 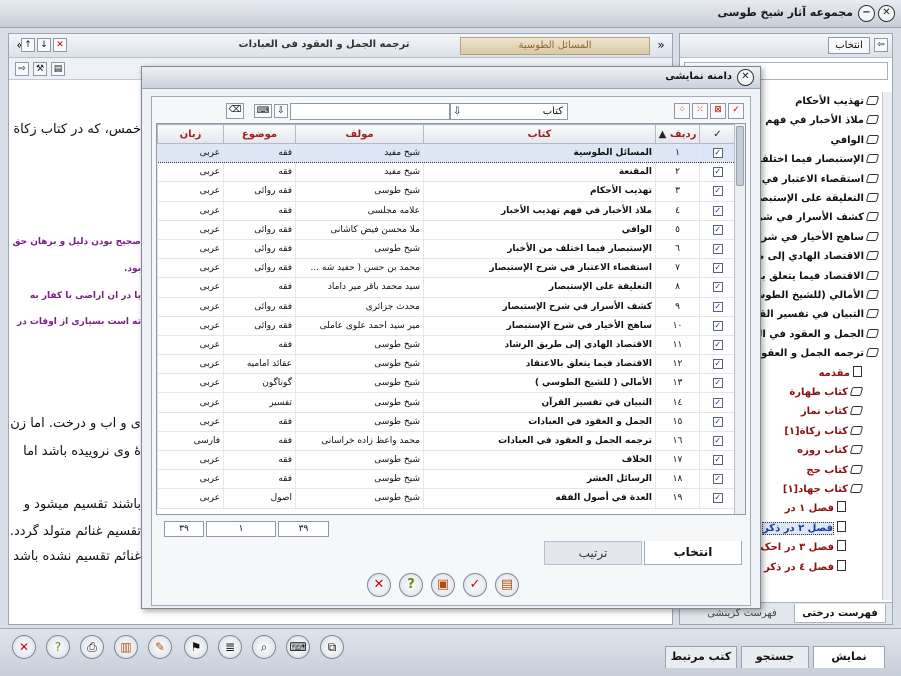 I want to click on tree-item: تهذیب الأحکام, so click(x=837, y=101).